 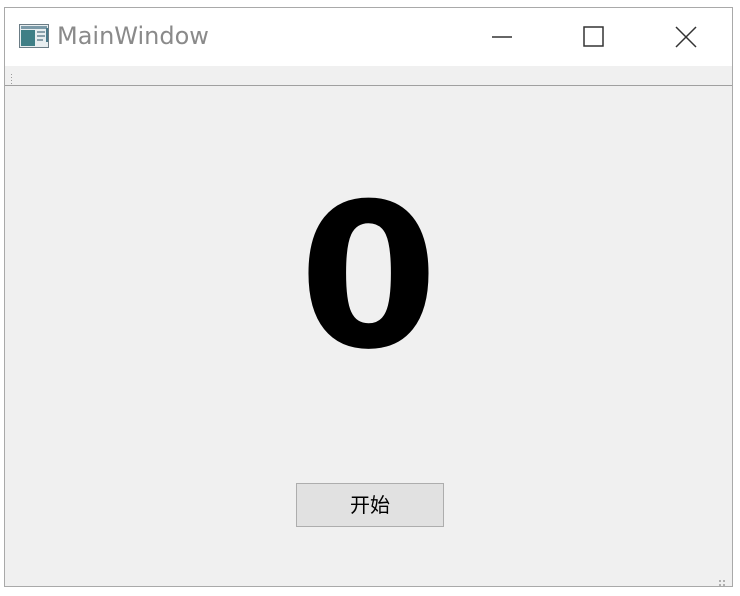 What do you see at coordinates (368, 76) in the screenshot?
I see `toolbar` at bounding box center [368, 76].